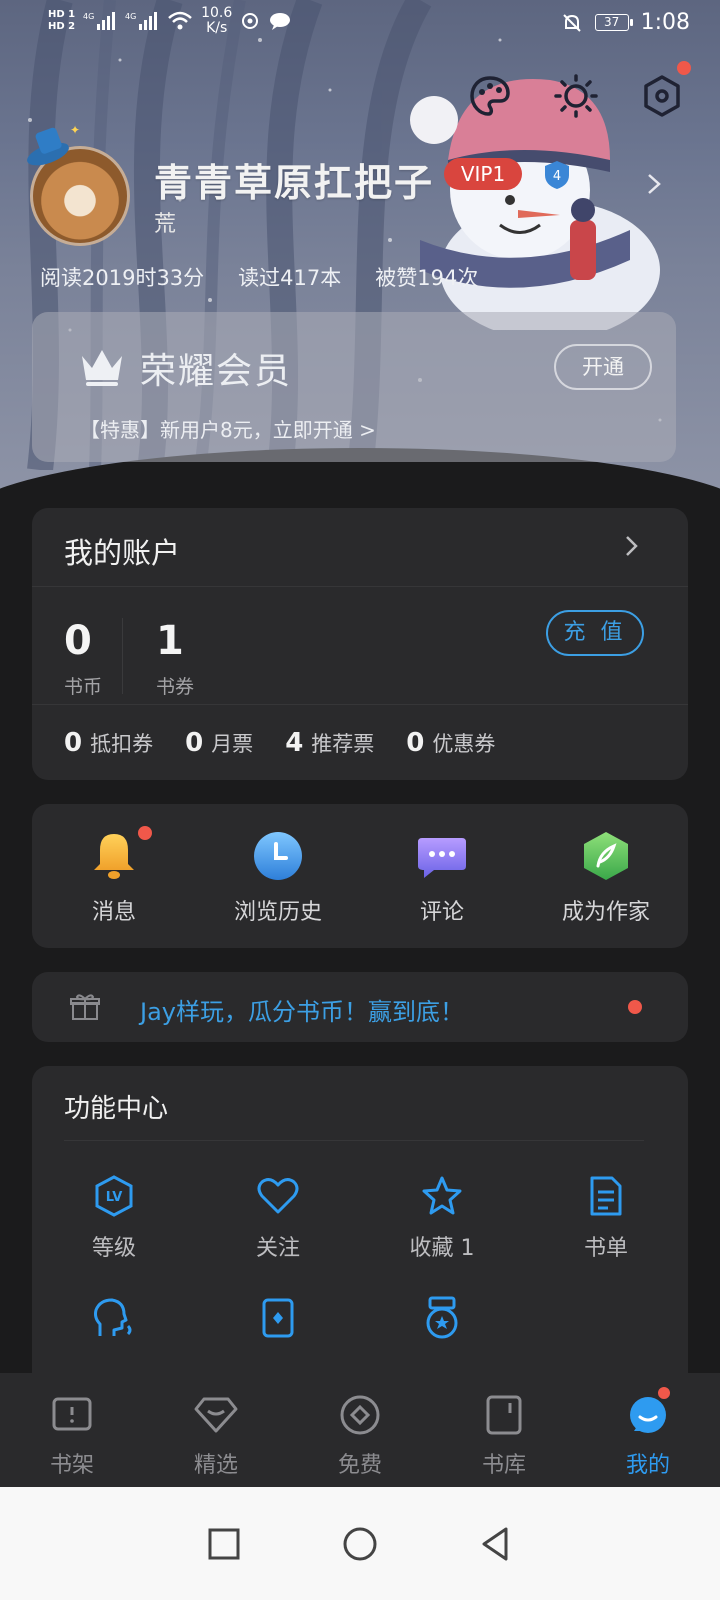 The height and width of the screenshot is (1600, 720). I want to click on hd2-indicator: HD 2, so click(62, 26).